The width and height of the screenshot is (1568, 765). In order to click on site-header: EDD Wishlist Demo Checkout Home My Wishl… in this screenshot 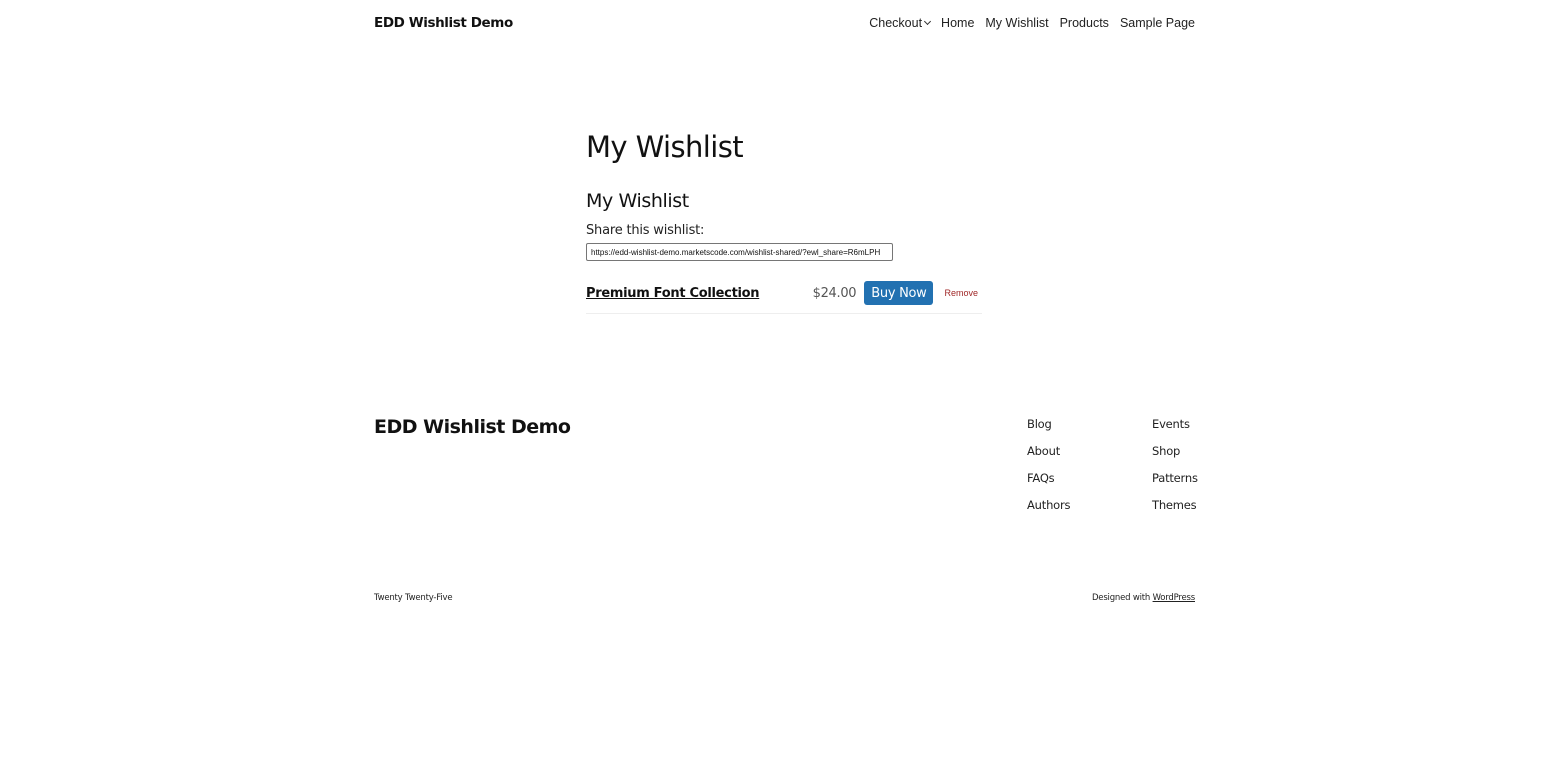, I will do `click(784, 23)`.